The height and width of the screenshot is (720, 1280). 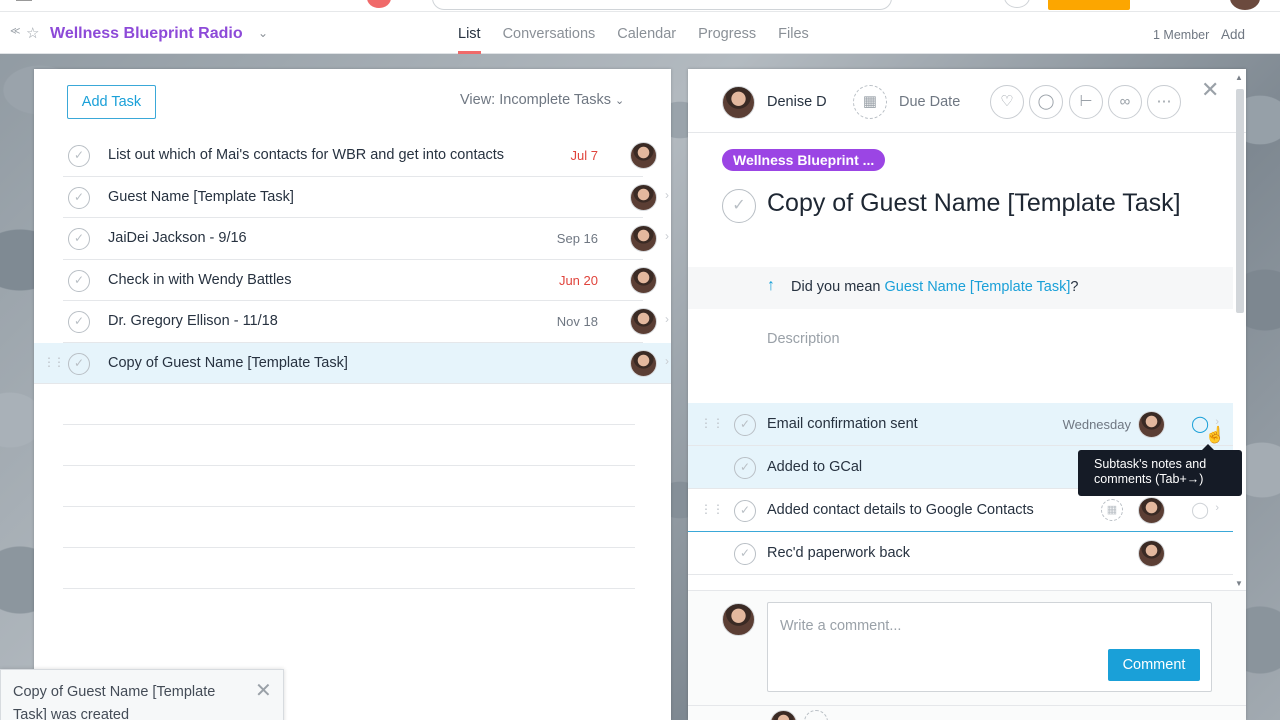 What do you see at coordinates (1164, 102) in the screenshot?
I see `more-icon: ⋯` at bounding box center [1164, 102].